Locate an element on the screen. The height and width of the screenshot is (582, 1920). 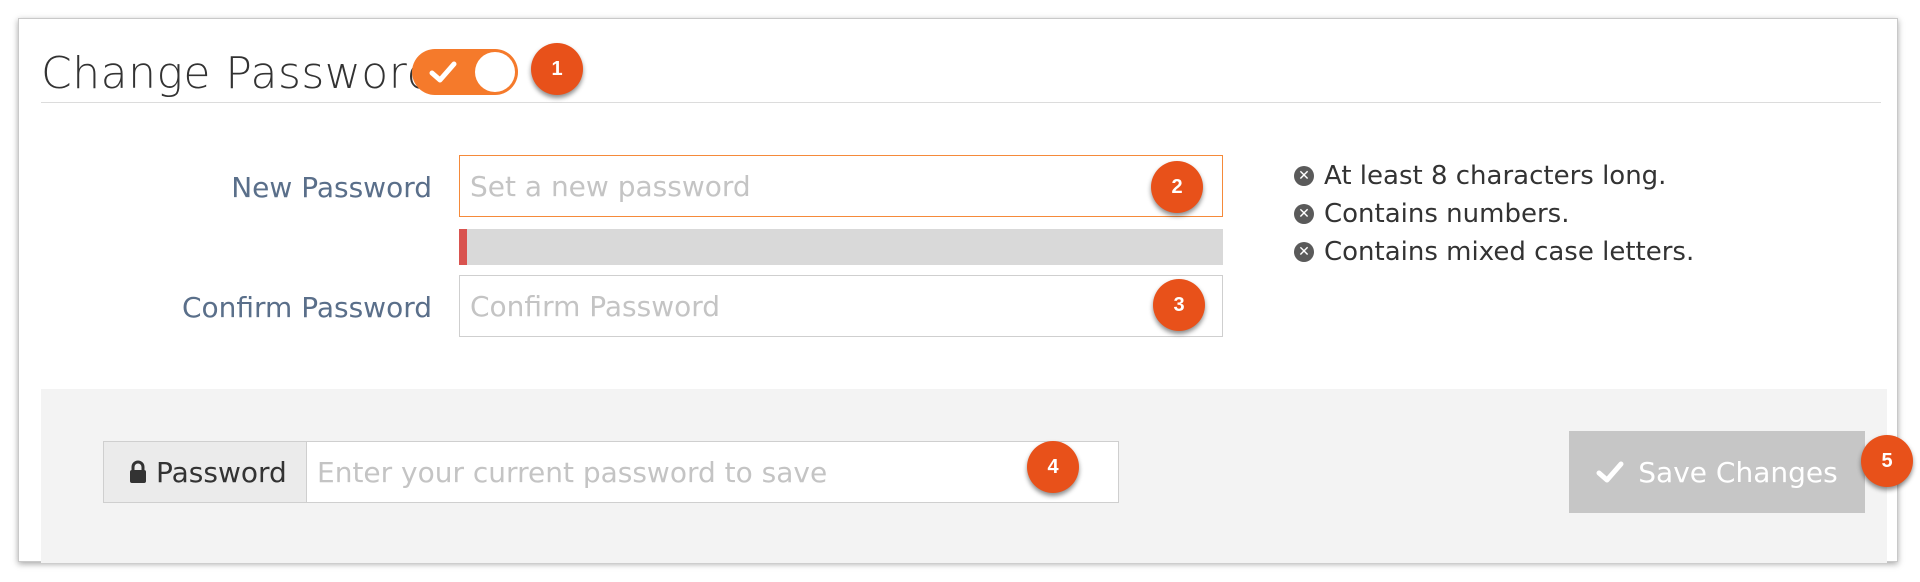
password-rule: ✕ Contains numbers. is located at coordinates (1494, 214).